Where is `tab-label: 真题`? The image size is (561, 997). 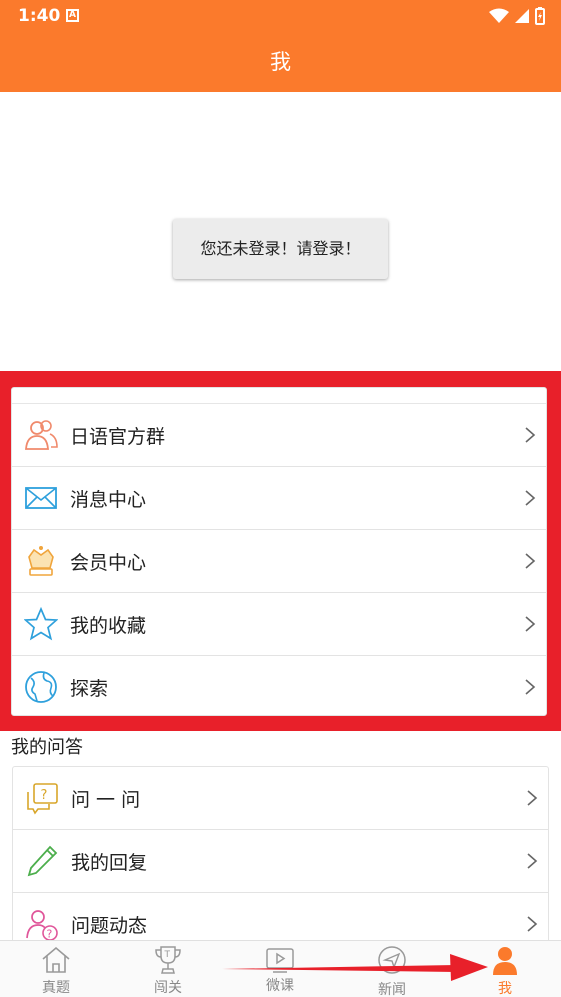 tab-label: 真题 is located at coordinates (56, 988).